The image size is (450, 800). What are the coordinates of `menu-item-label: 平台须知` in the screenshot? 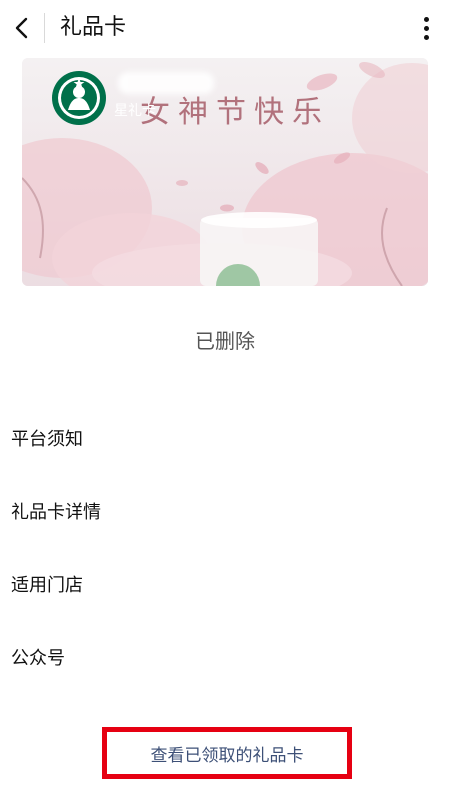 It's located at (47, 439).